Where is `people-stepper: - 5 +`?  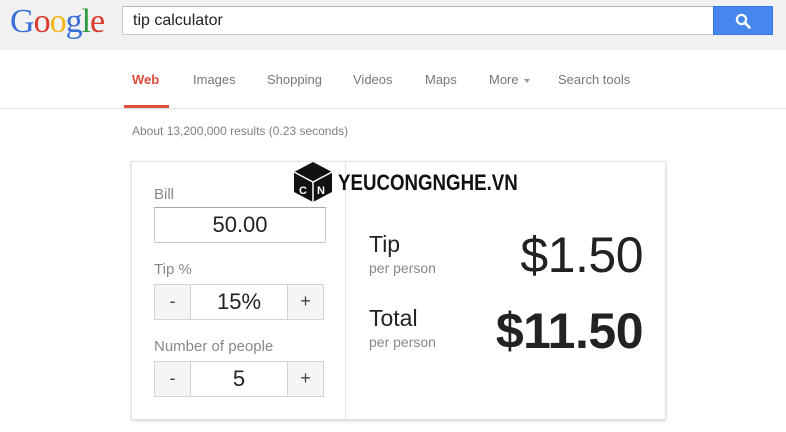 people-stepper: - 5 + is located at coordinates (239, 379).